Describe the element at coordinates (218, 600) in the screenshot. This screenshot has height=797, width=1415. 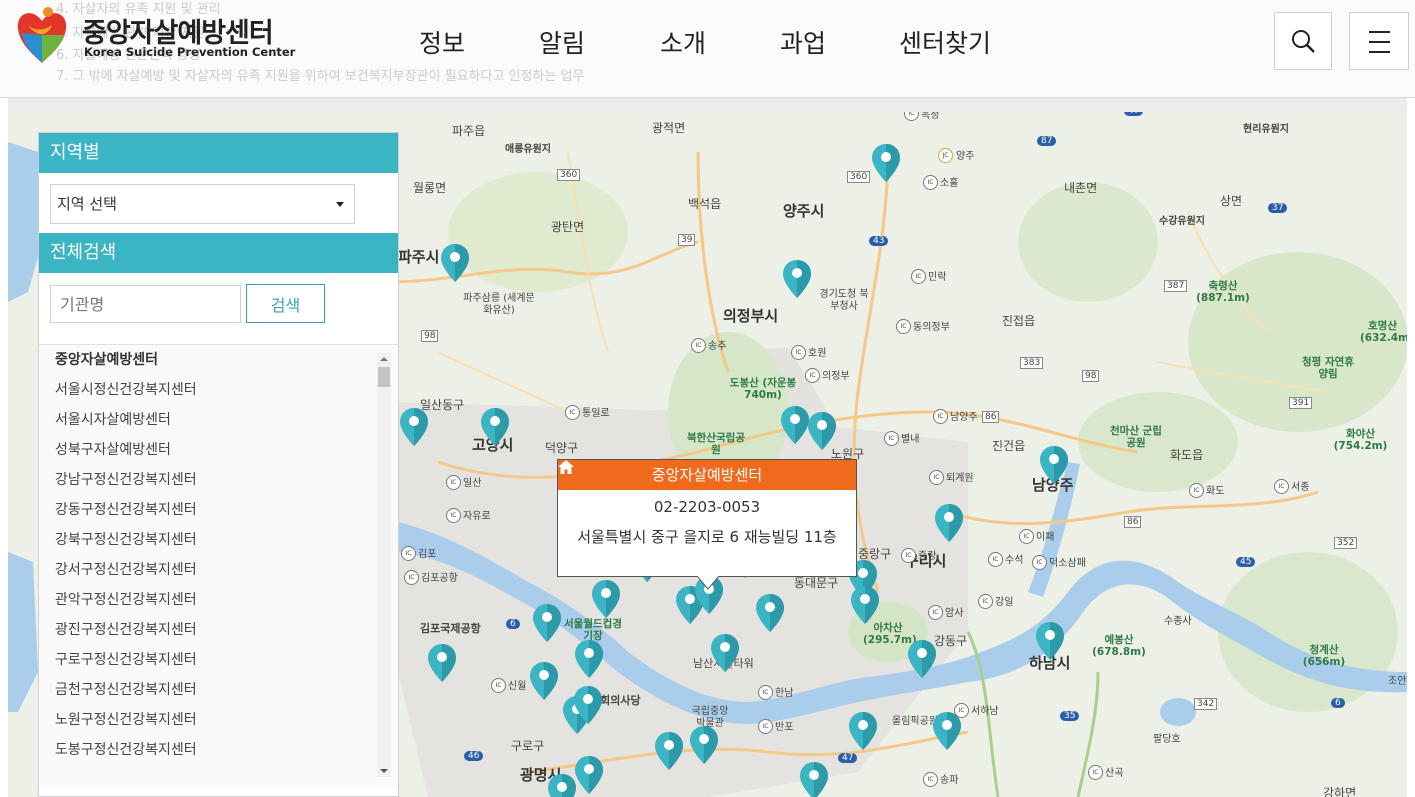
I see `center-list-item: 관악구정신건강복지센터` at that location.